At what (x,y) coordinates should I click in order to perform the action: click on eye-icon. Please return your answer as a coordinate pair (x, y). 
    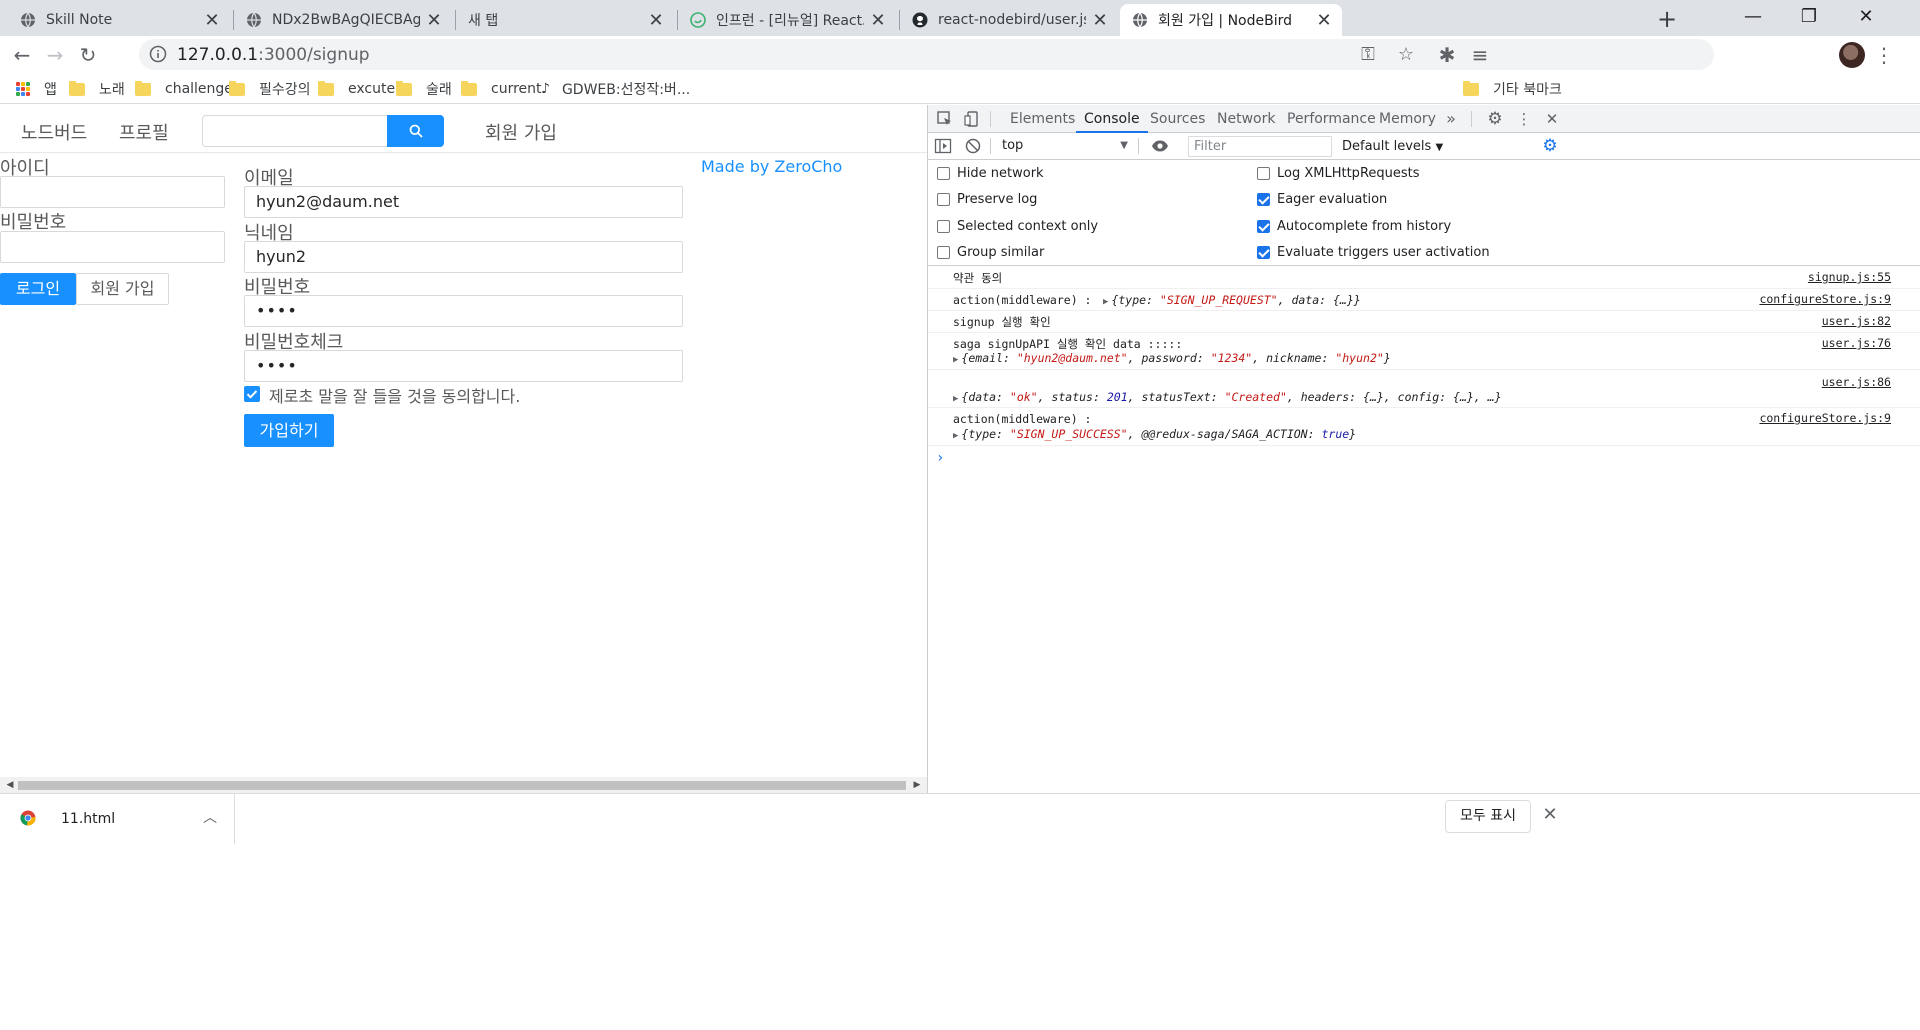
    Looking at the image, I should click on (1160, 146).